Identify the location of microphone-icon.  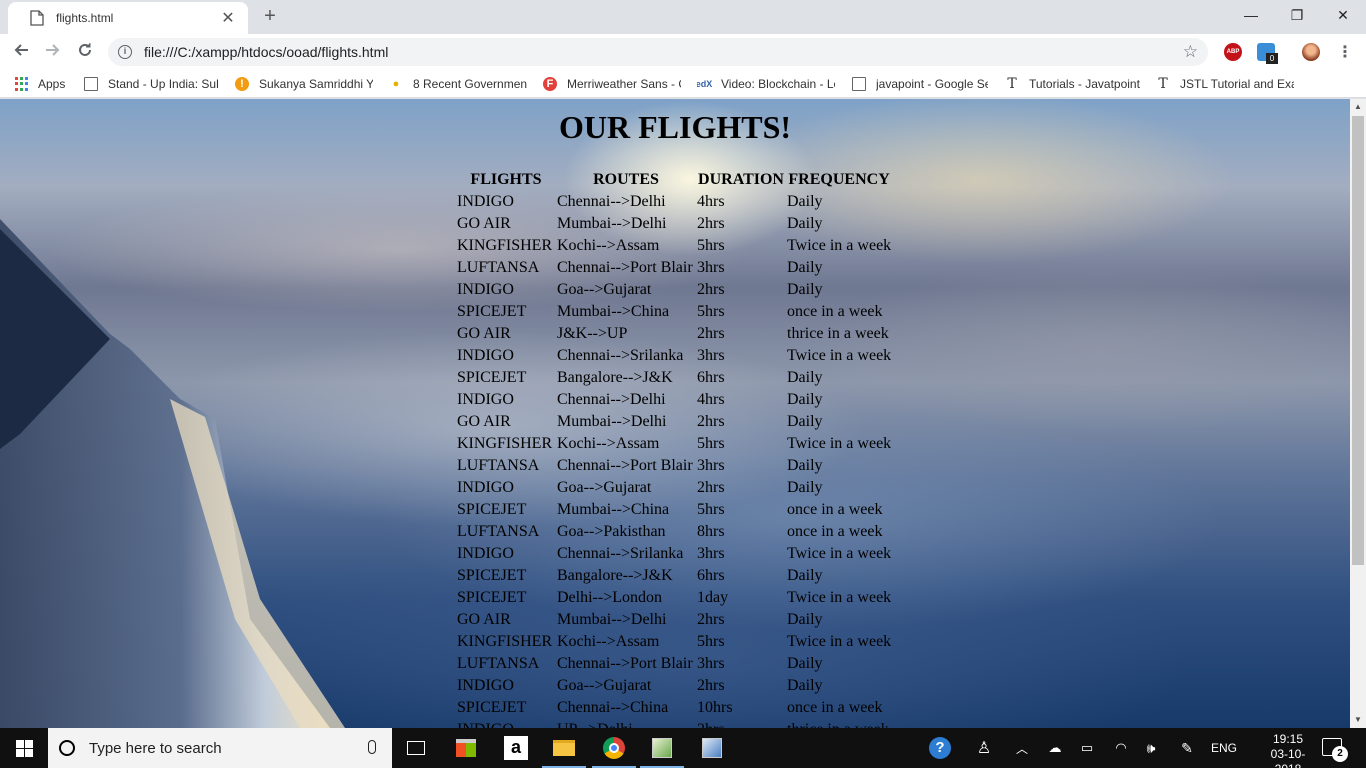
(372, 747).